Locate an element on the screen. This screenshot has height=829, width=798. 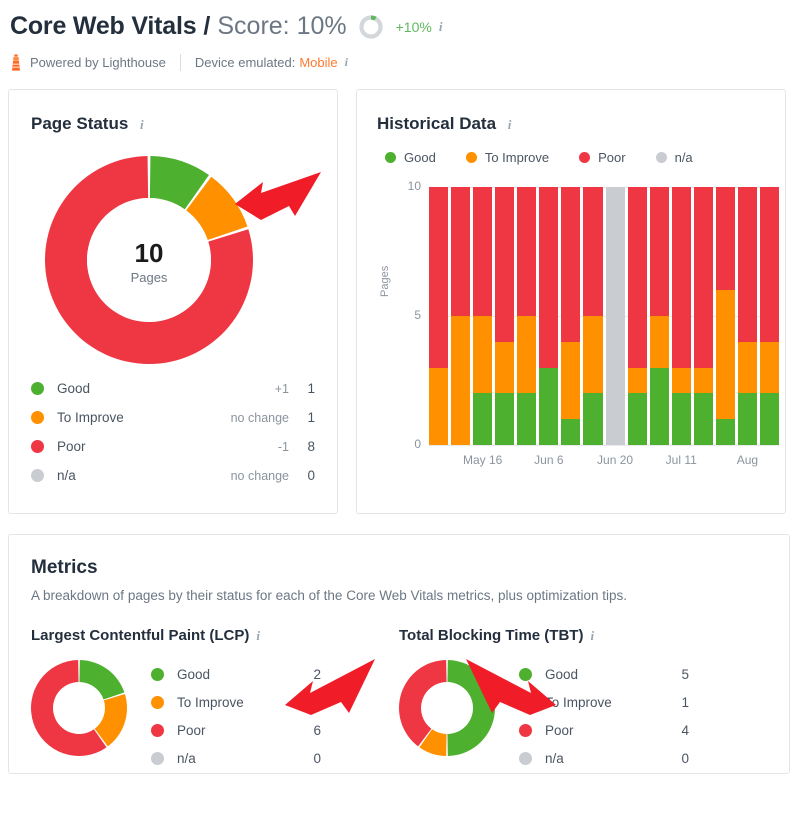
legend-row: Good 5 is located at coordinates (604, 674).